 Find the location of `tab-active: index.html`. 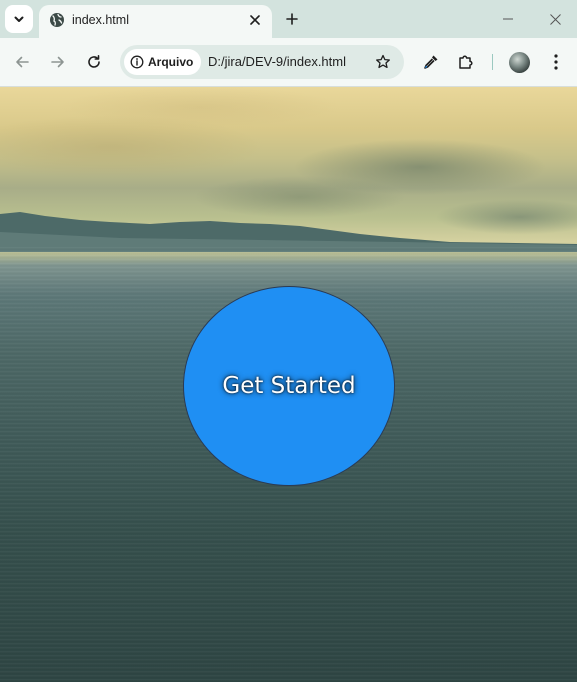

tab-active: index.html is located at coordinates (155, 21).